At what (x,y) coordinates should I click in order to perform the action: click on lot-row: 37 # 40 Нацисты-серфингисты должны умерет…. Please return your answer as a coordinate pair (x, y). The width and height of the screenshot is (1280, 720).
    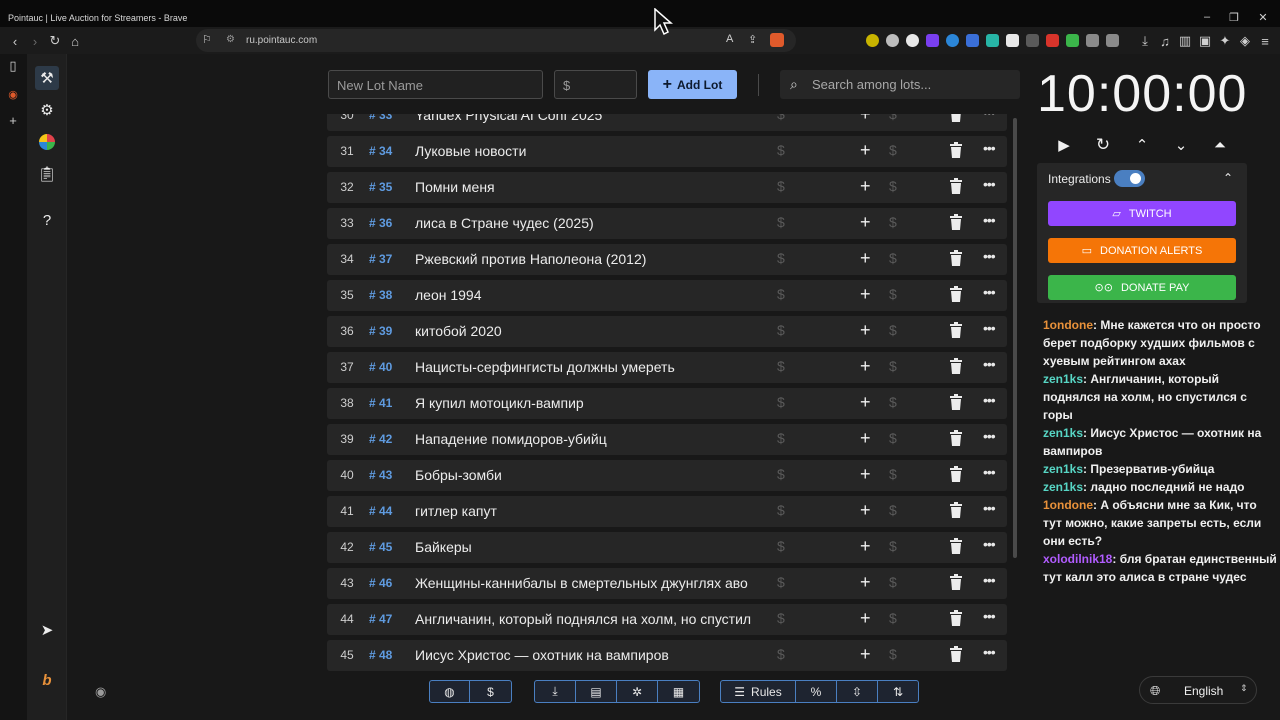
    Looking at the image, I should click on (667, 367).